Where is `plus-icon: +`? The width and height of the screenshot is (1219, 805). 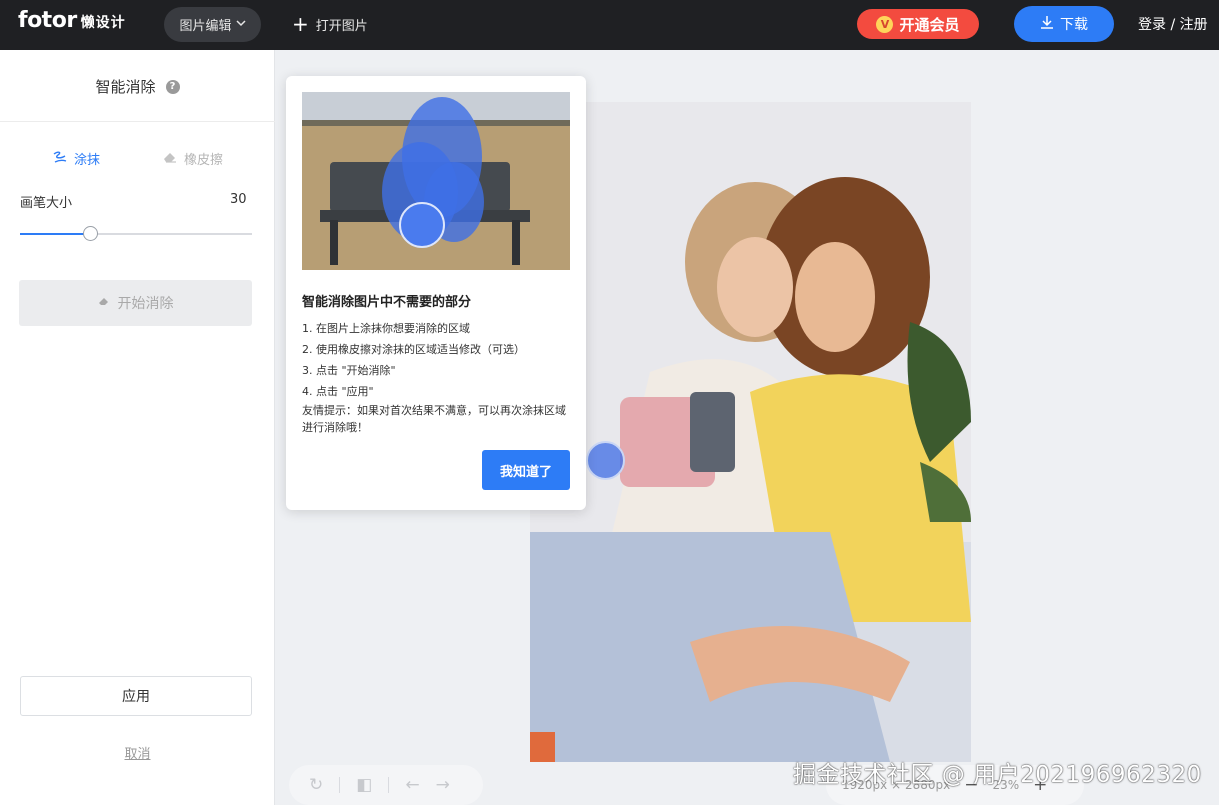
plus-icon: + is located at coordinates (300, 24).